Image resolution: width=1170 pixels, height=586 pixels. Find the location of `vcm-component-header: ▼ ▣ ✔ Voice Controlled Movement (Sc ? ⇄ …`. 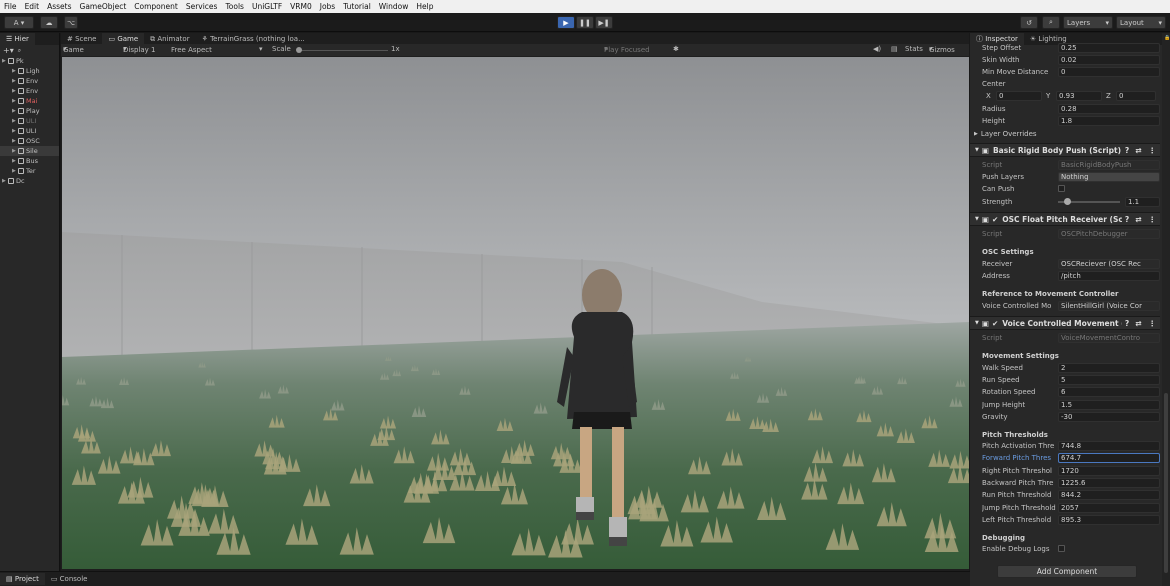

vcm-component-header: ▼ ▣ ✔ Voice Controlled Movement (Sc ? ⇄ … is located at coordinates (1065, 323).